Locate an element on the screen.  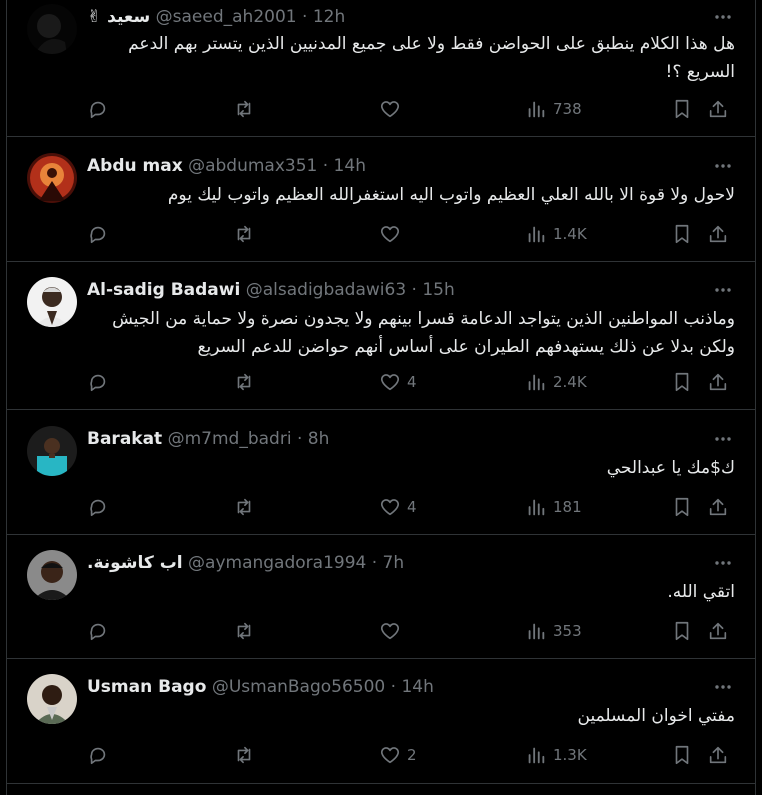
display-name: Barakat is located at coordinates (124, 439).